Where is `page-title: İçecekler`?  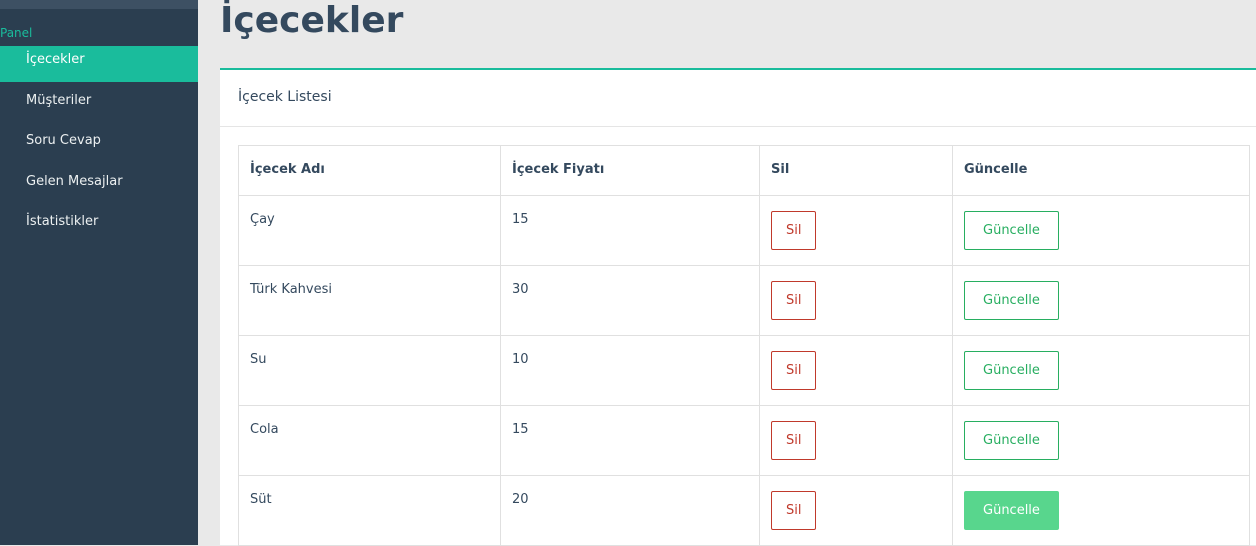
page-title: İçecekler is located at coordinates (312, 20).